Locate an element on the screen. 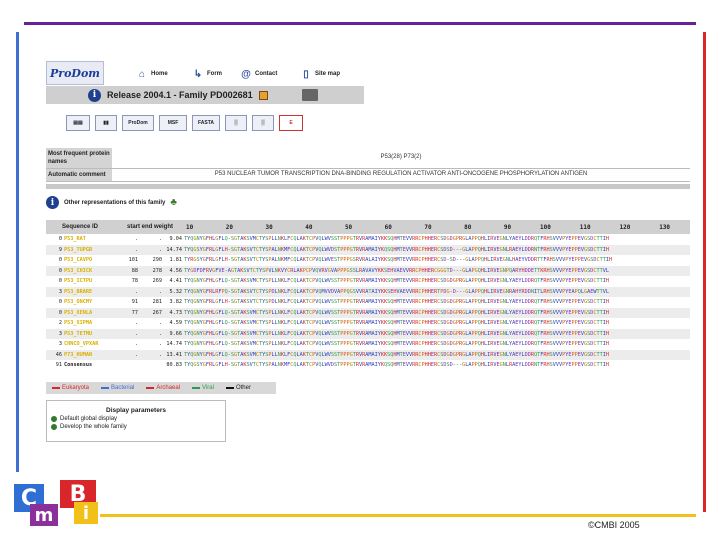 This screenshot has width=720, height=540. sequence-id: CHNCO_VPXAR is located at coordinates (88, 344).